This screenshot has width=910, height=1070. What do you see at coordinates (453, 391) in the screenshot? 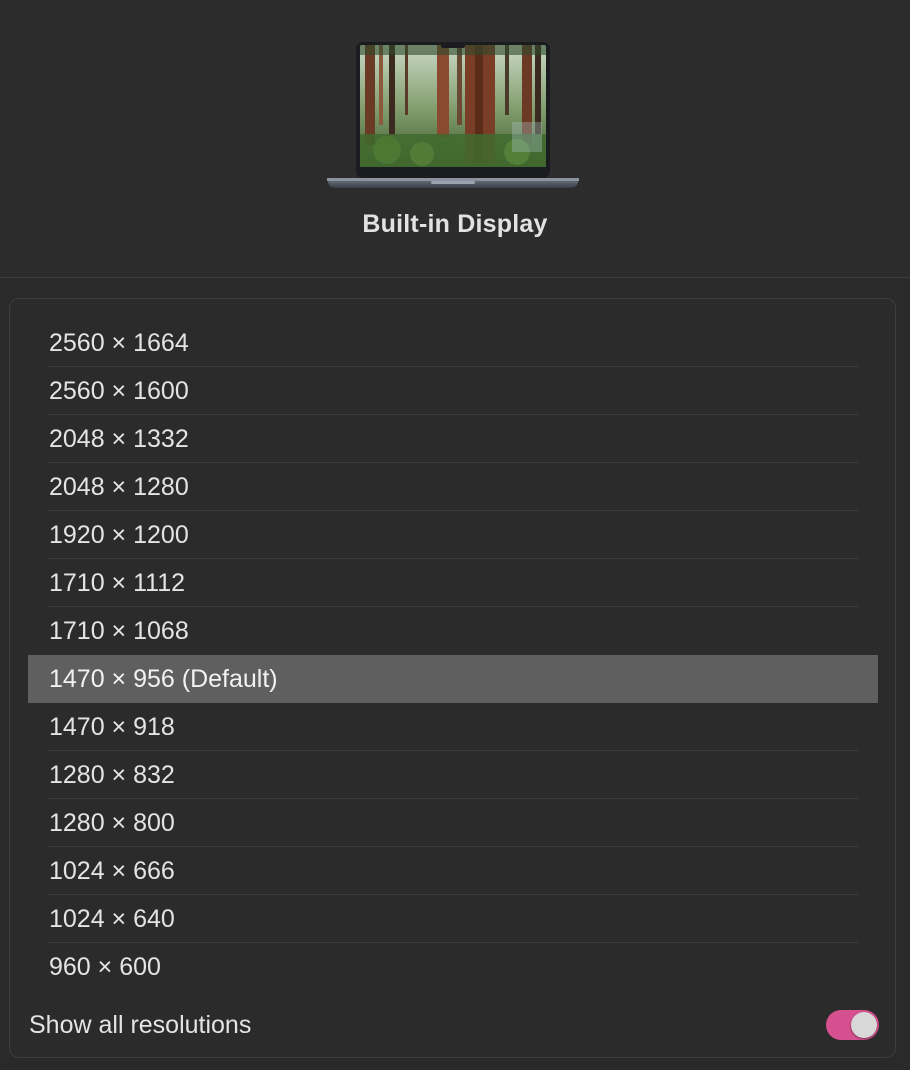
I see `resolution-option: 2560 × 1600` at bounding box center [453, 391].